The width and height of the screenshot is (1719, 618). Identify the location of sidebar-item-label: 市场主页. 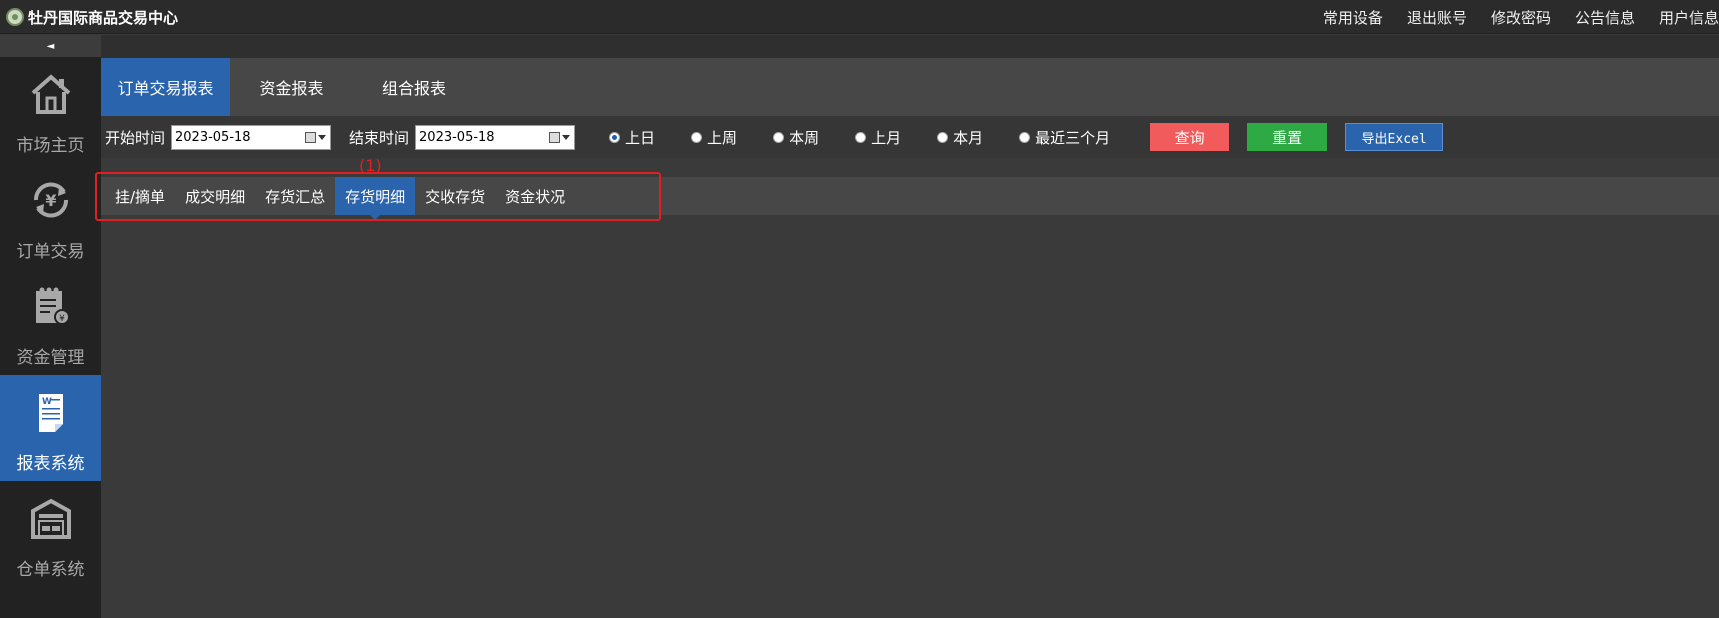
(50, 146).